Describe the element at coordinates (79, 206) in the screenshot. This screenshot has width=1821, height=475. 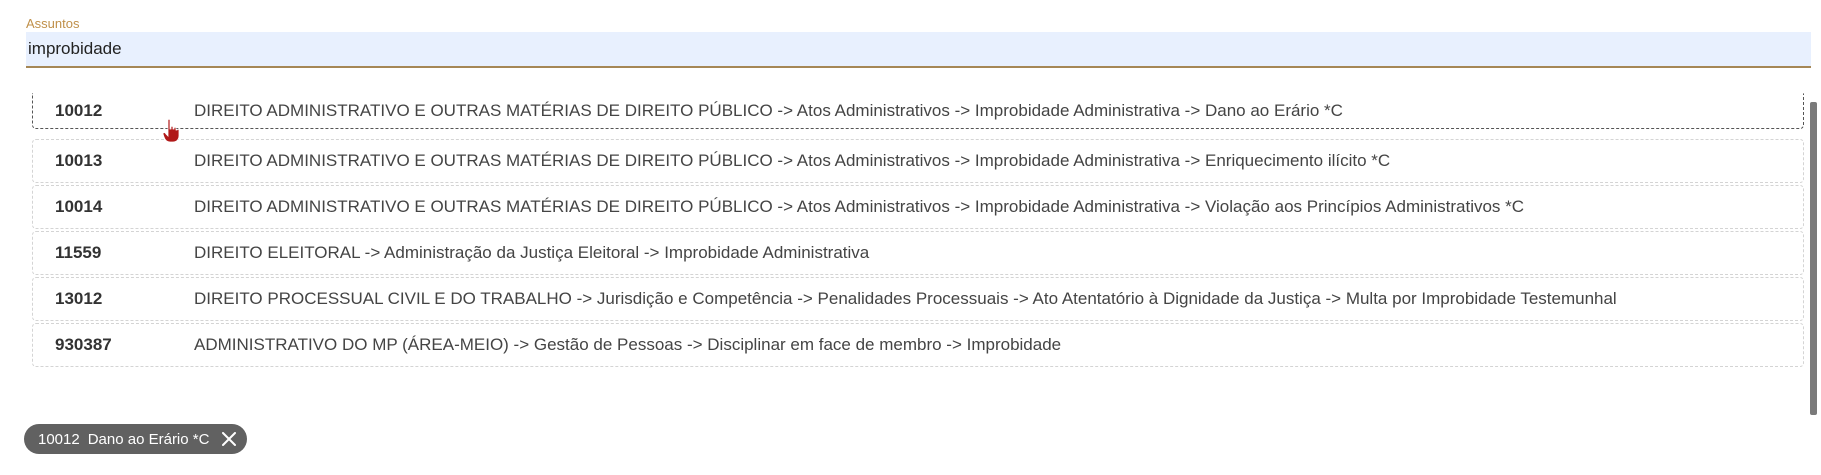
I see `result-code: 10014` at that location.